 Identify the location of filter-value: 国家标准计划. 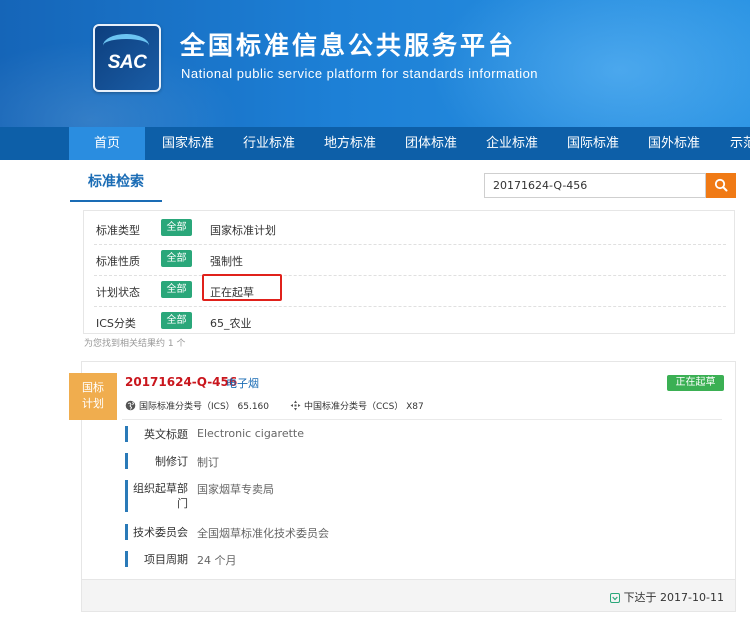
(243, 230).